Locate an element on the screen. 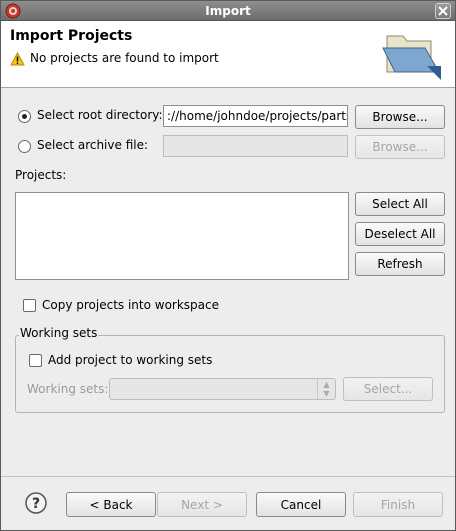 This screenshot has height=531, width=456. deselect-all-button: Deselect All is located at coordinates (400, 234).